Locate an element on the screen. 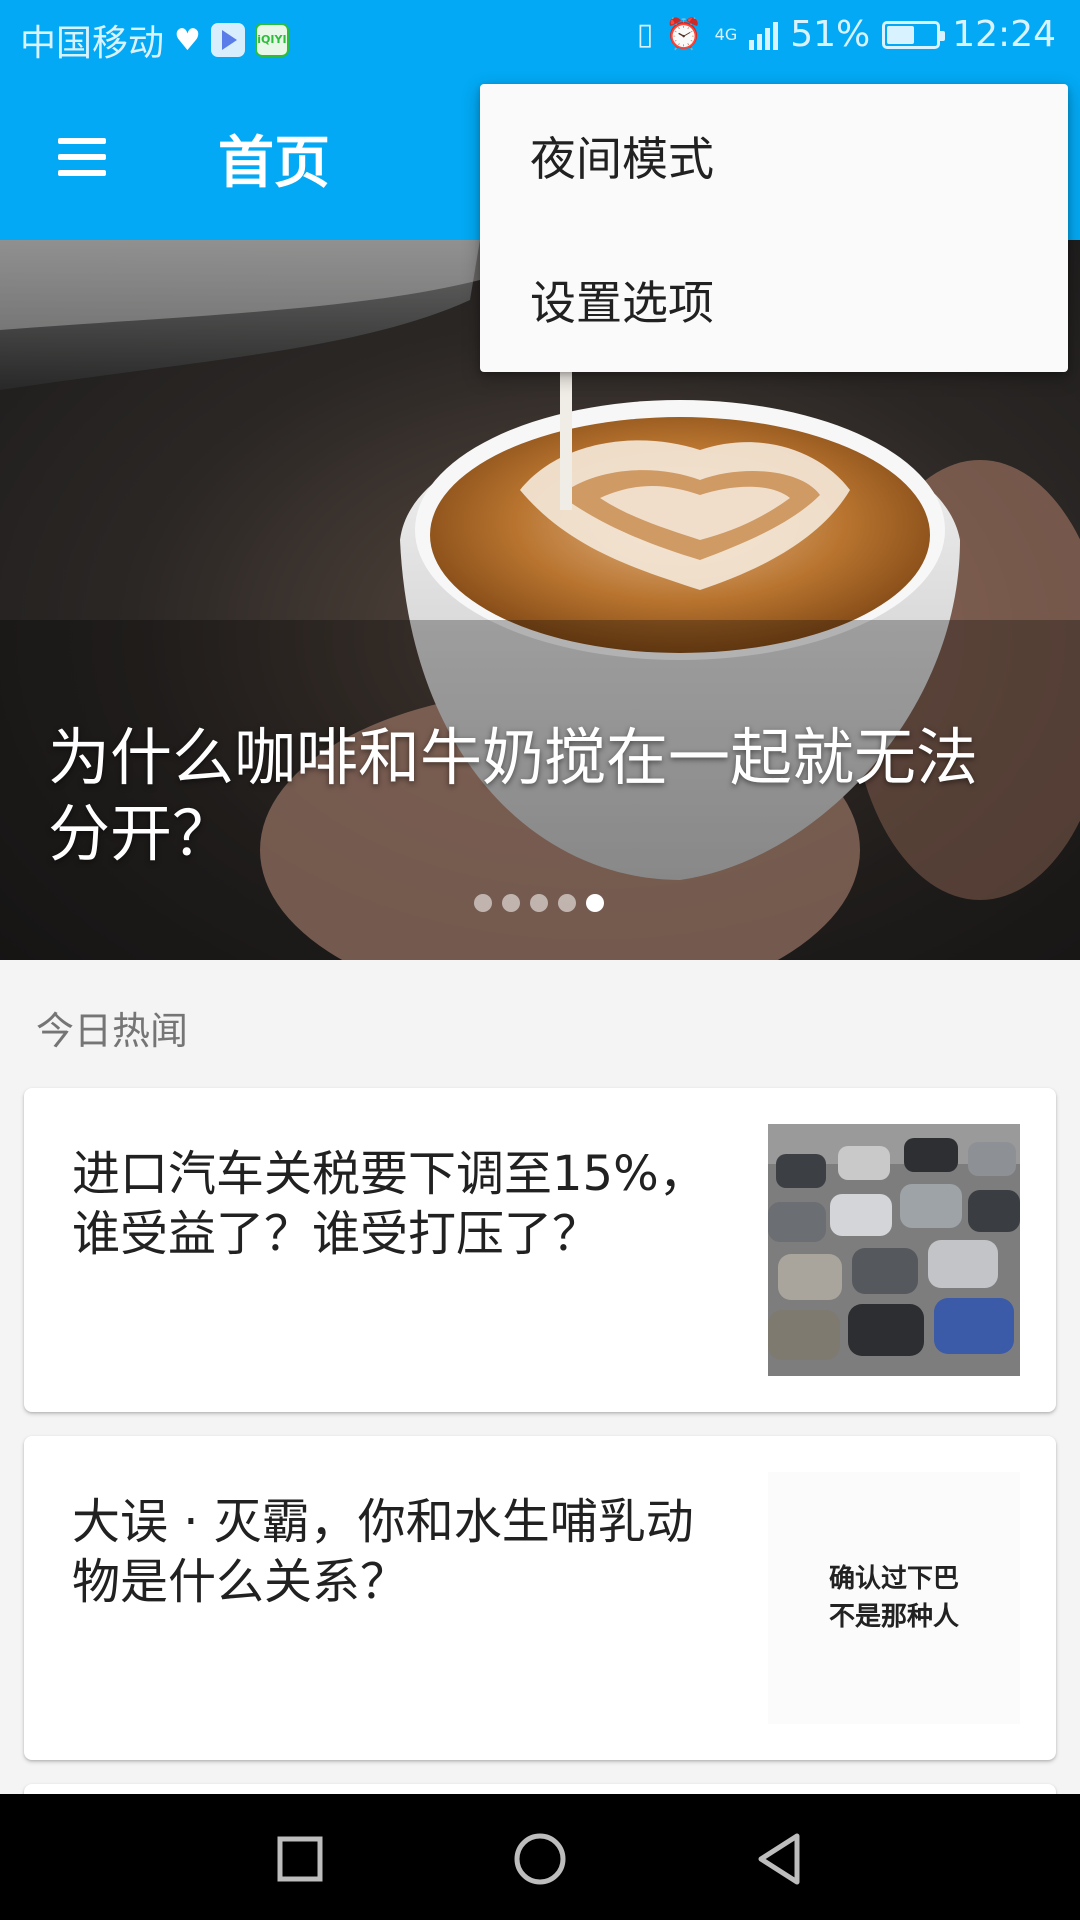 This screenshot has height=1920, width=1080. signal-icon is located at coordinates (764, 35).